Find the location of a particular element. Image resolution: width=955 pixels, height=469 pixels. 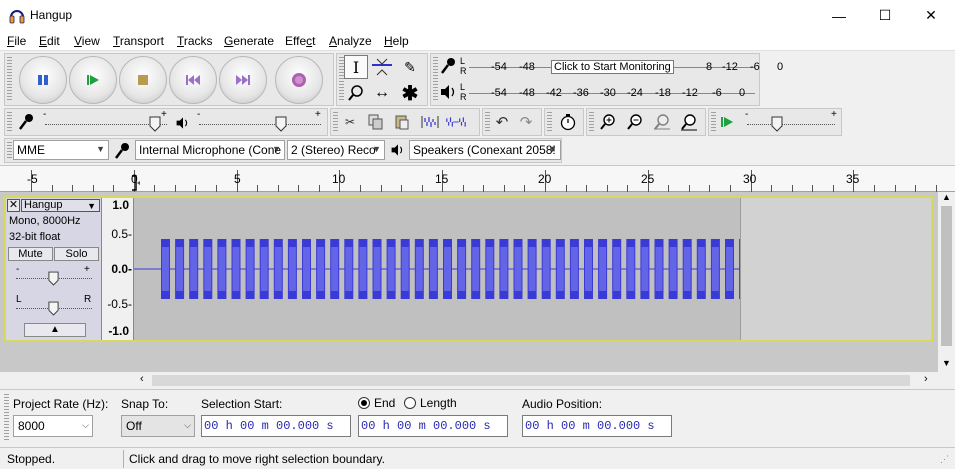

paste-button is located at coordinates (402, 122).